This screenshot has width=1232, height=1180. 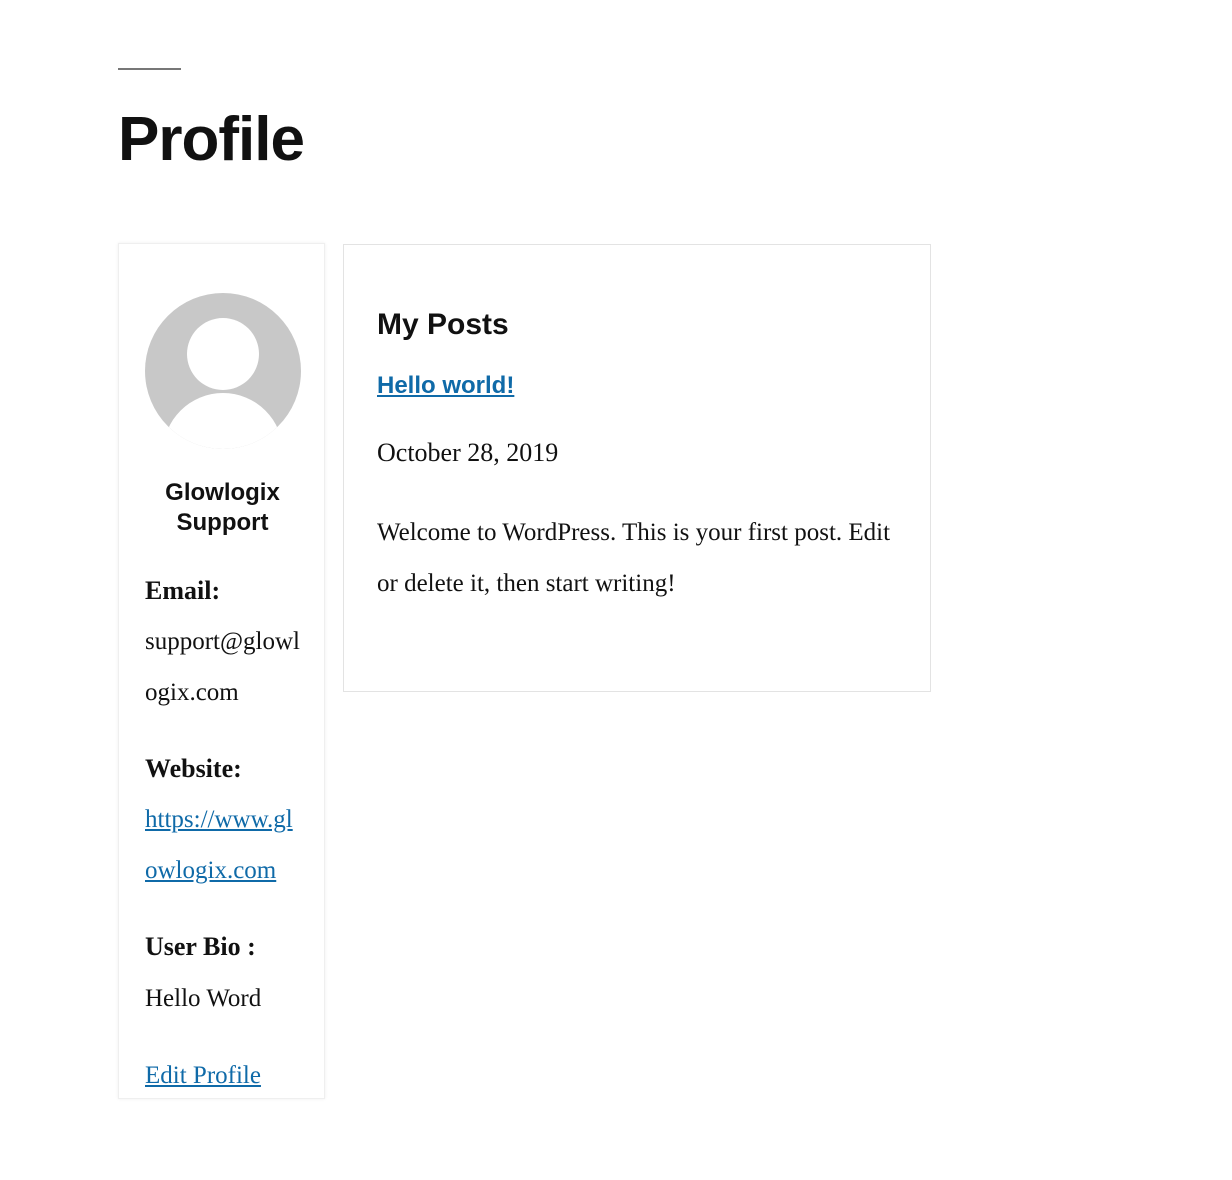 What do you see at coordinates (222, 667) in the screenshot?
I see `email-value: support@glowlogix.com` at bounding box center [222, 667].